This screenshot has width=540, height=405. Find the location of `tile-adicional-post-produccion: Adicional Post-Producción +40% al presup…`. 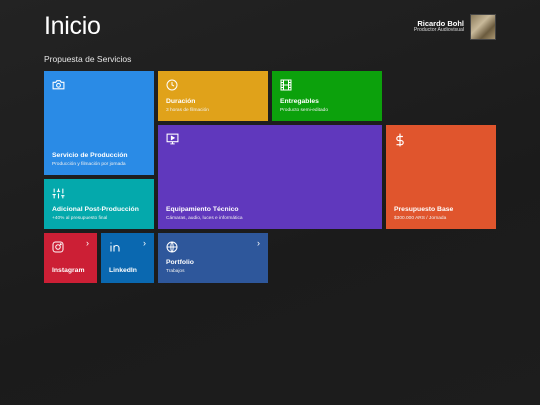

tile-adicional-post-produccion: Adicional Post-Producción +40% al presup… is located at coordinates (99, 204).